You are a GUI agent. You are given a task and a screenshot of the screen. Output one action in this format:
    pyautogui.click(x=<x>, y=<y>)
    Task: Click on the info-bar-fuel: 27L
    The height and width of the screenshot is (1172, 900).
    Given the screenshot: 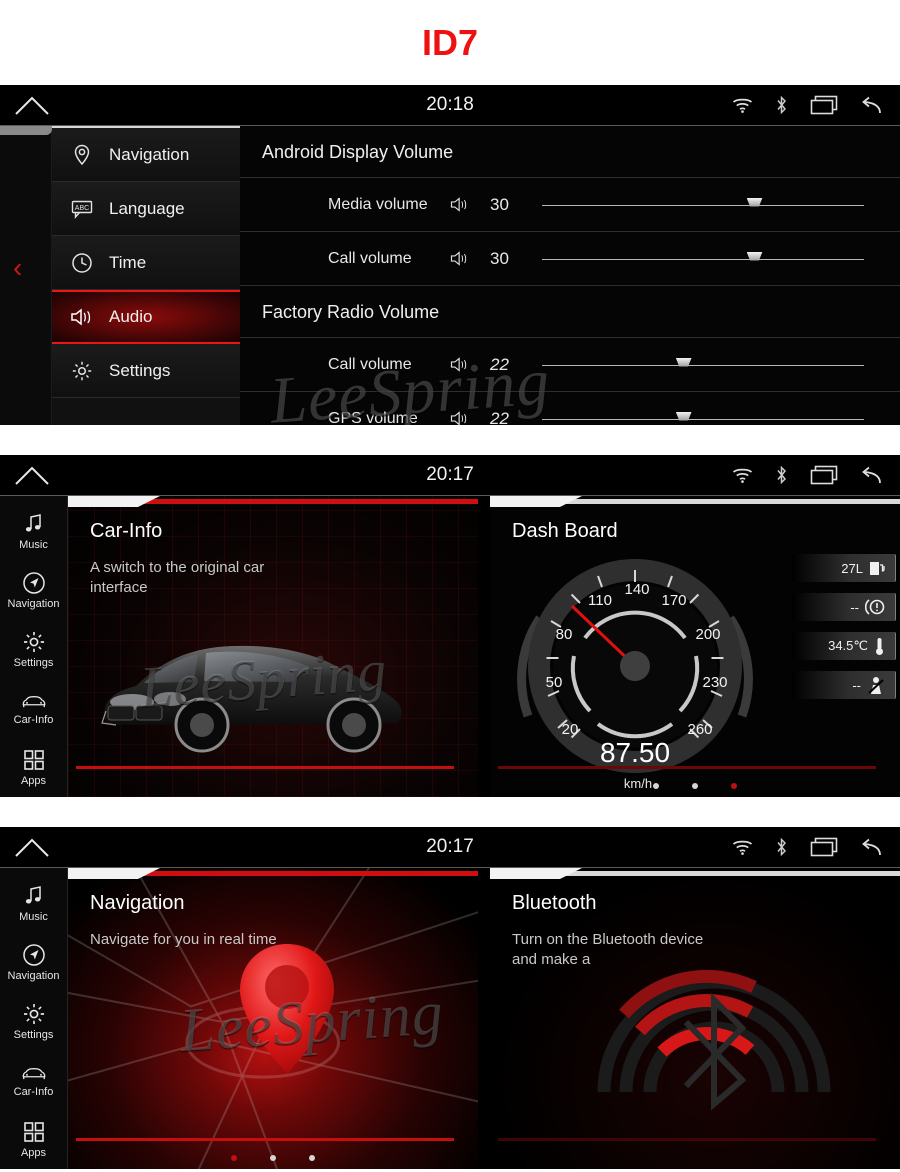 What is the action you would take?
    pyautogui.click(x=844, y=568)
    